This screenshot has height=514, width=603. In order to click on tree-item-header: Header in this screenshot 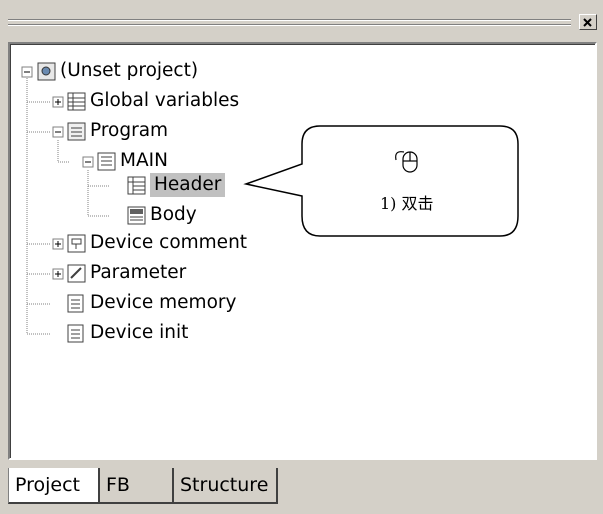, I will do `click(188, 185)`.